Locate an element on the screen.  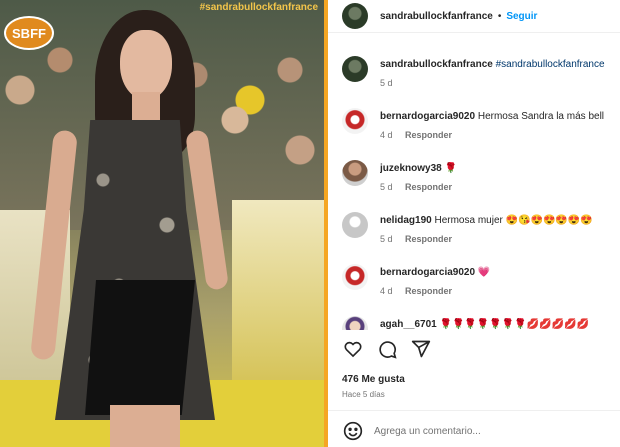
comment-text: Hermosa Sandra la más bell is located at coordinates (541, 116).